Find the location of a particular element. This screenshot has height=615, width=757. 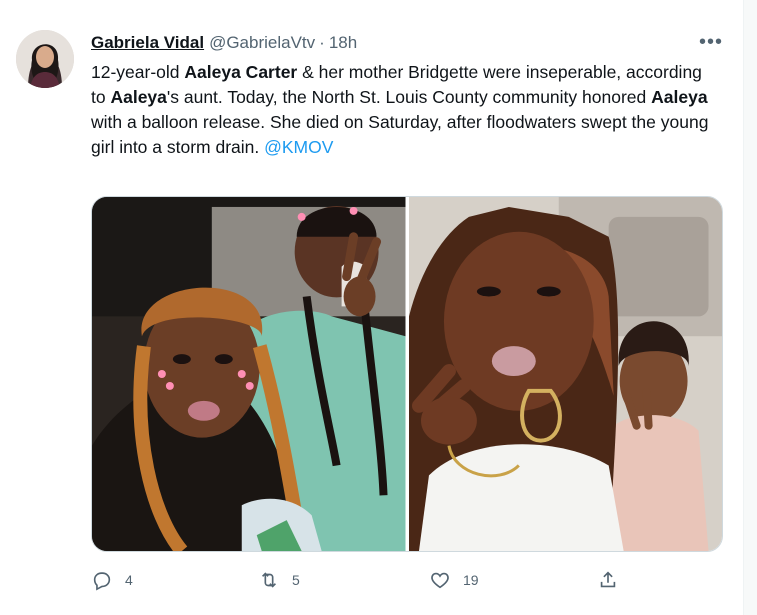

tweet-actions: 4 5 19 is located at coordinates (371, 580).